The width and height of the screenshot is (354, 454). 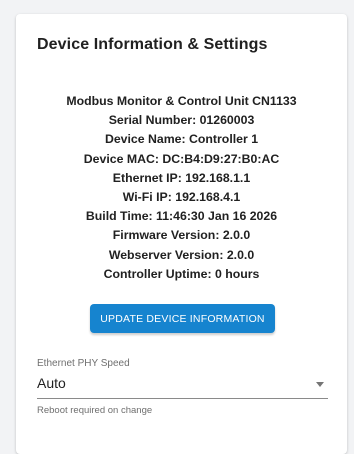 What do you see at coordinates (181, 216) in the screenshot?
I see `build-time-text: Build Time: 11:46:30 Jan 16 2026` at bounding box center [181, 216].